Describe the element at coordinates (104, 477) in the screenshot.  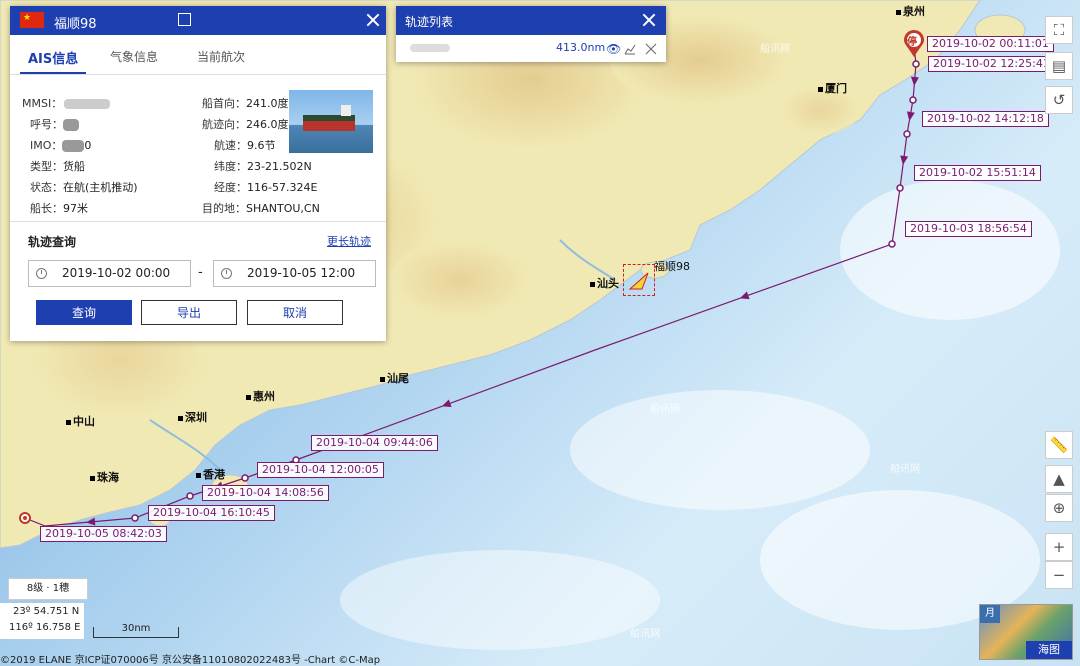
I see `city-zhuhai: 珠海` at that location.